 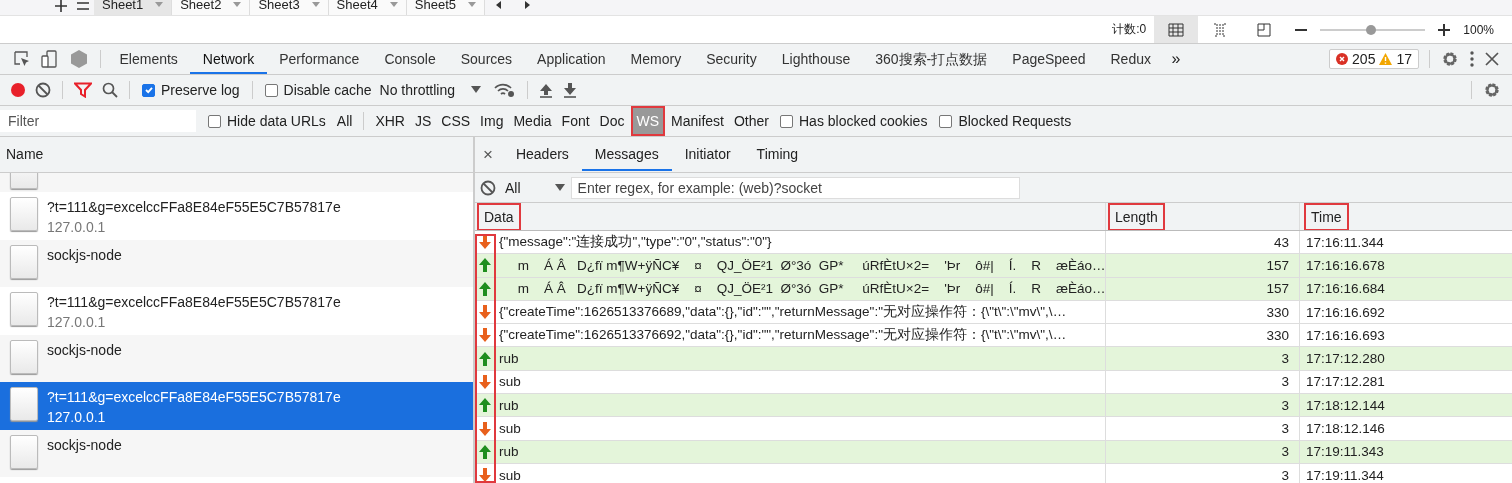 I want to click on message-time: 17:19:11.343, so click(x=1345, y=452).